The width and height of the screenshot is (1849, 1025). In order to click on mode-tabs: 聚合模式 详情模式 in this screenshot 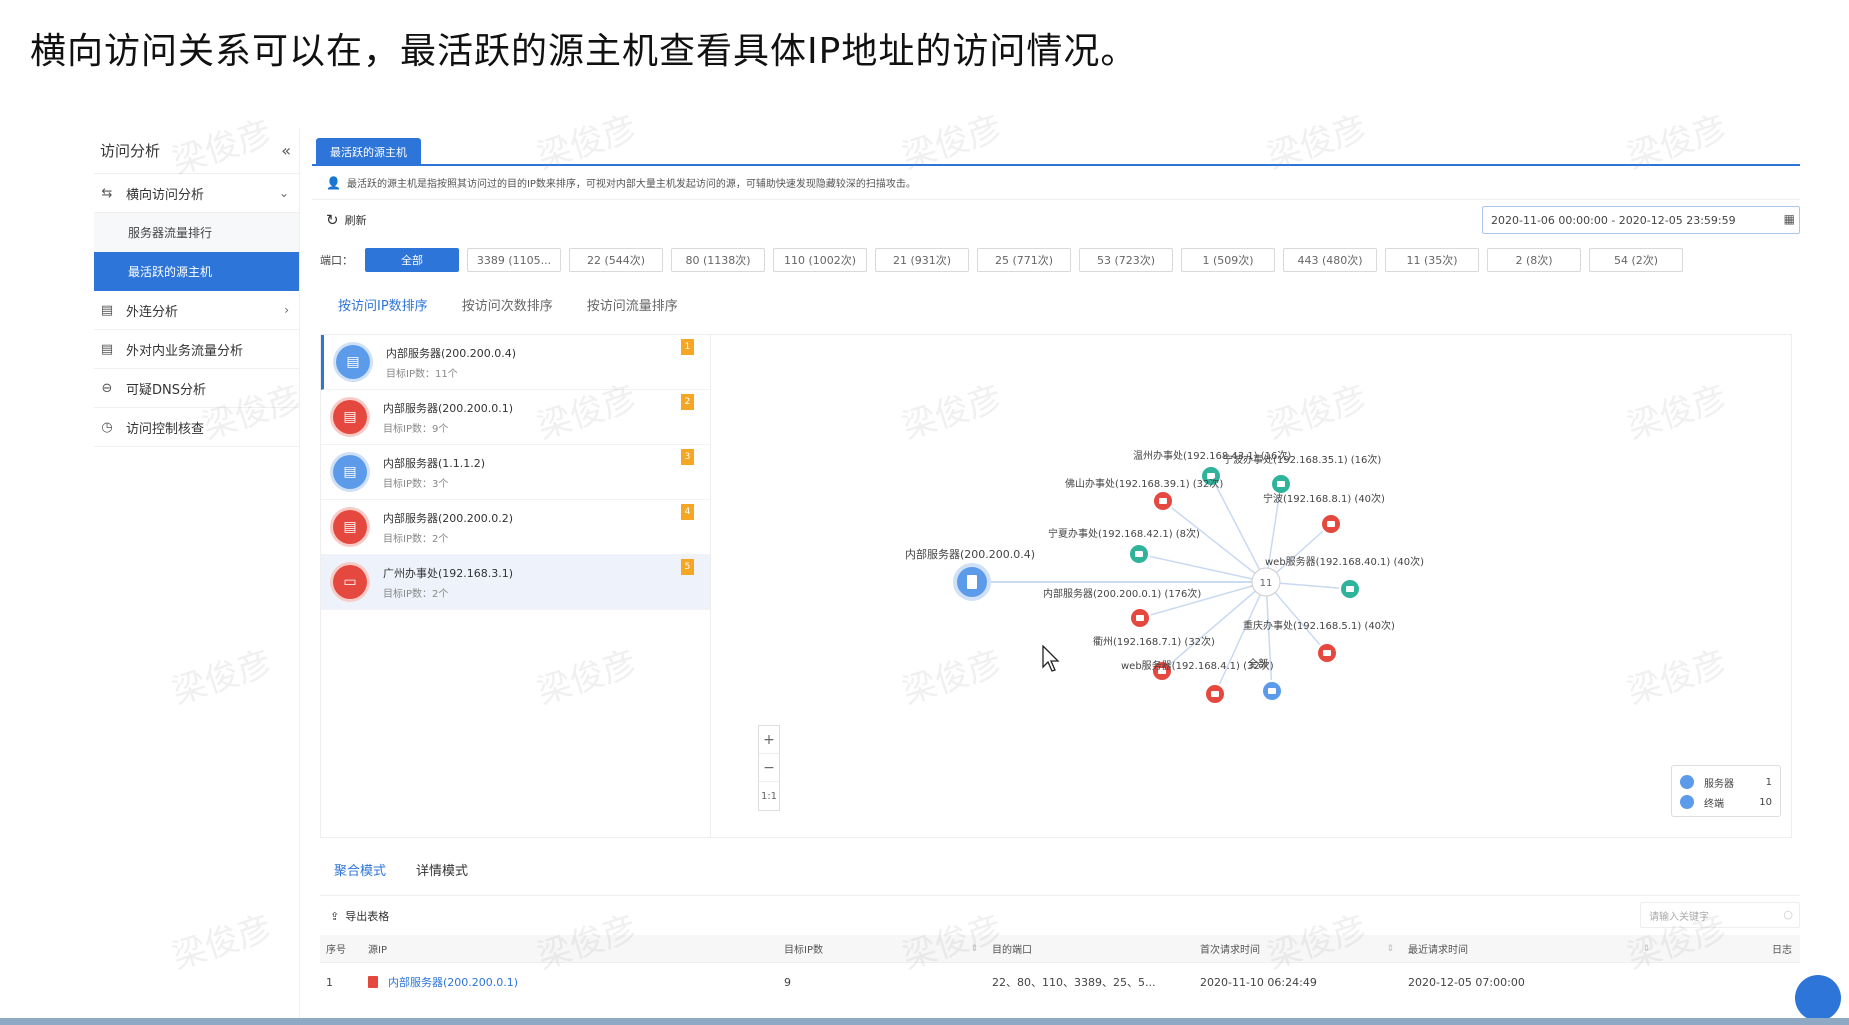, I will do `click(401, 873)`.